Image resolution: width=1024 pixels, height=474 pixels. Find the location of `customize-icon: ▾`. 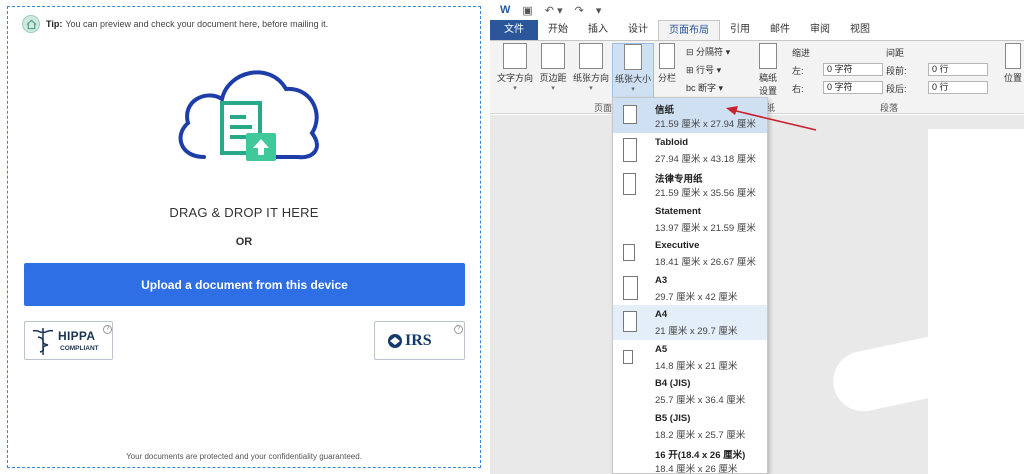

customize-icon: ▾ is located at coordinates (599, 10).